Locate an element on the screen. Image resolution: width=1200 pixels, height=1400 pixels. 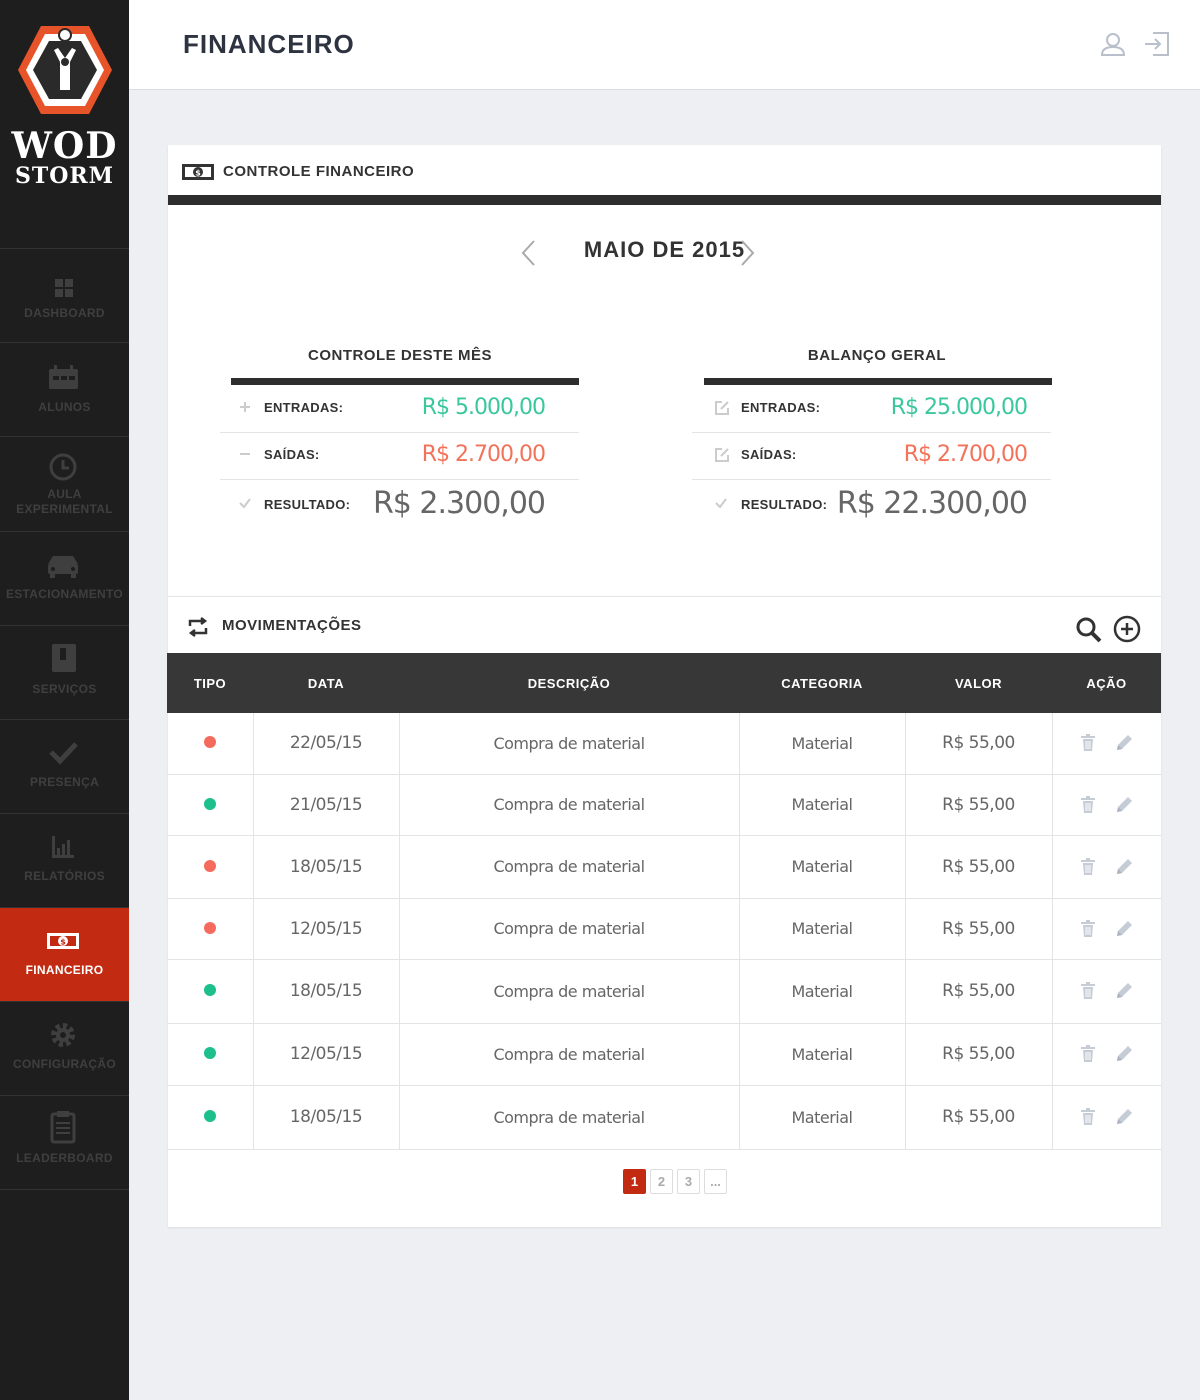
column-header-data: DATA is located at coordinates (326, 683).